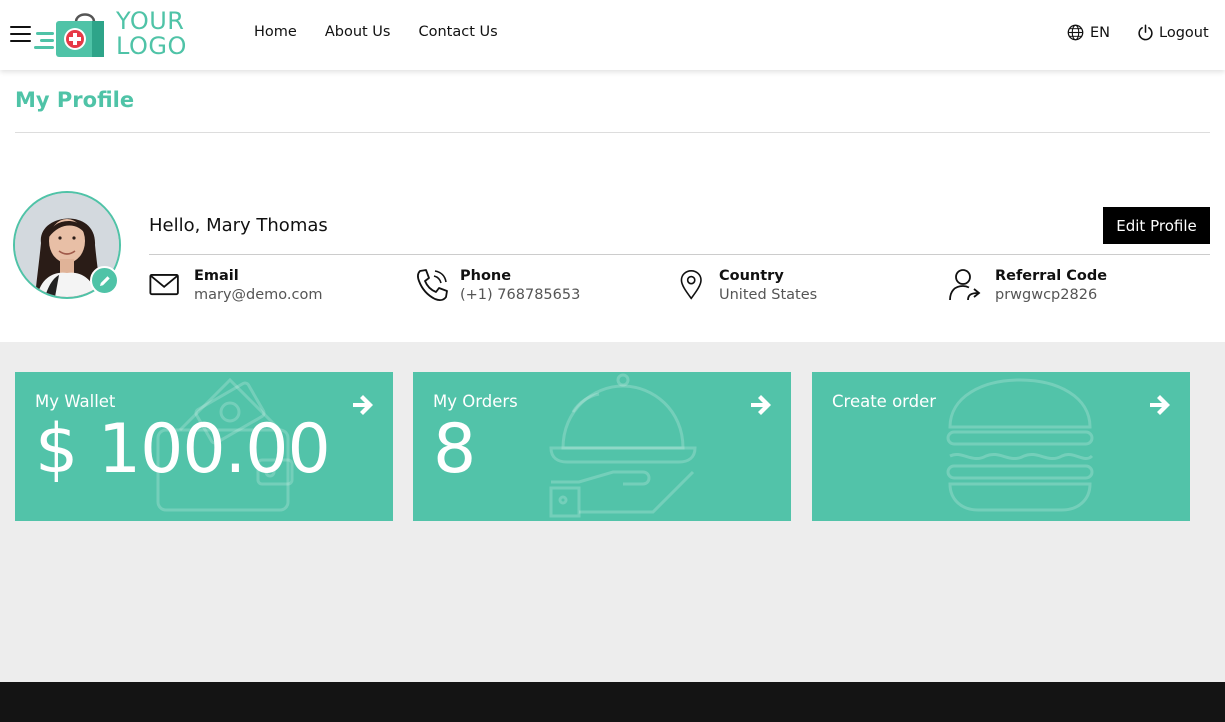 This screenshot has height=722, width=1225. I want to click on logout-label: Logout, so click(1184, 32).